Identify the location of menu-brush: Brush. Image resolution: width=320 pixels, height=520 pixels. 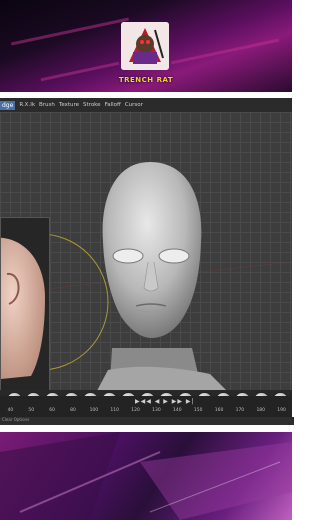
(47, 105).